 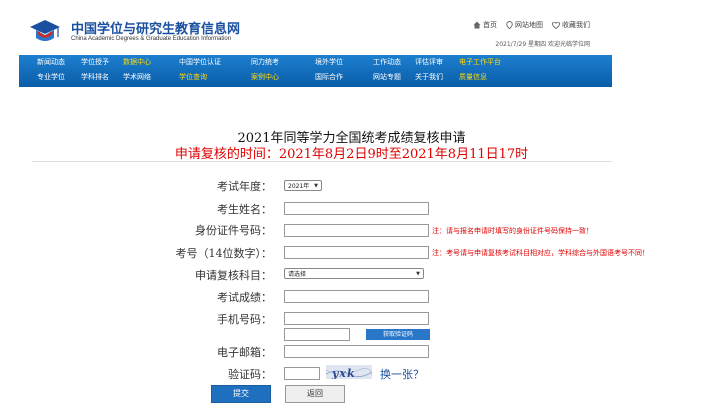 What do you see at coordinates (329, 63) in the screenshot?
I see `nav-item: 境外学位` at bounding box center [329, 63].